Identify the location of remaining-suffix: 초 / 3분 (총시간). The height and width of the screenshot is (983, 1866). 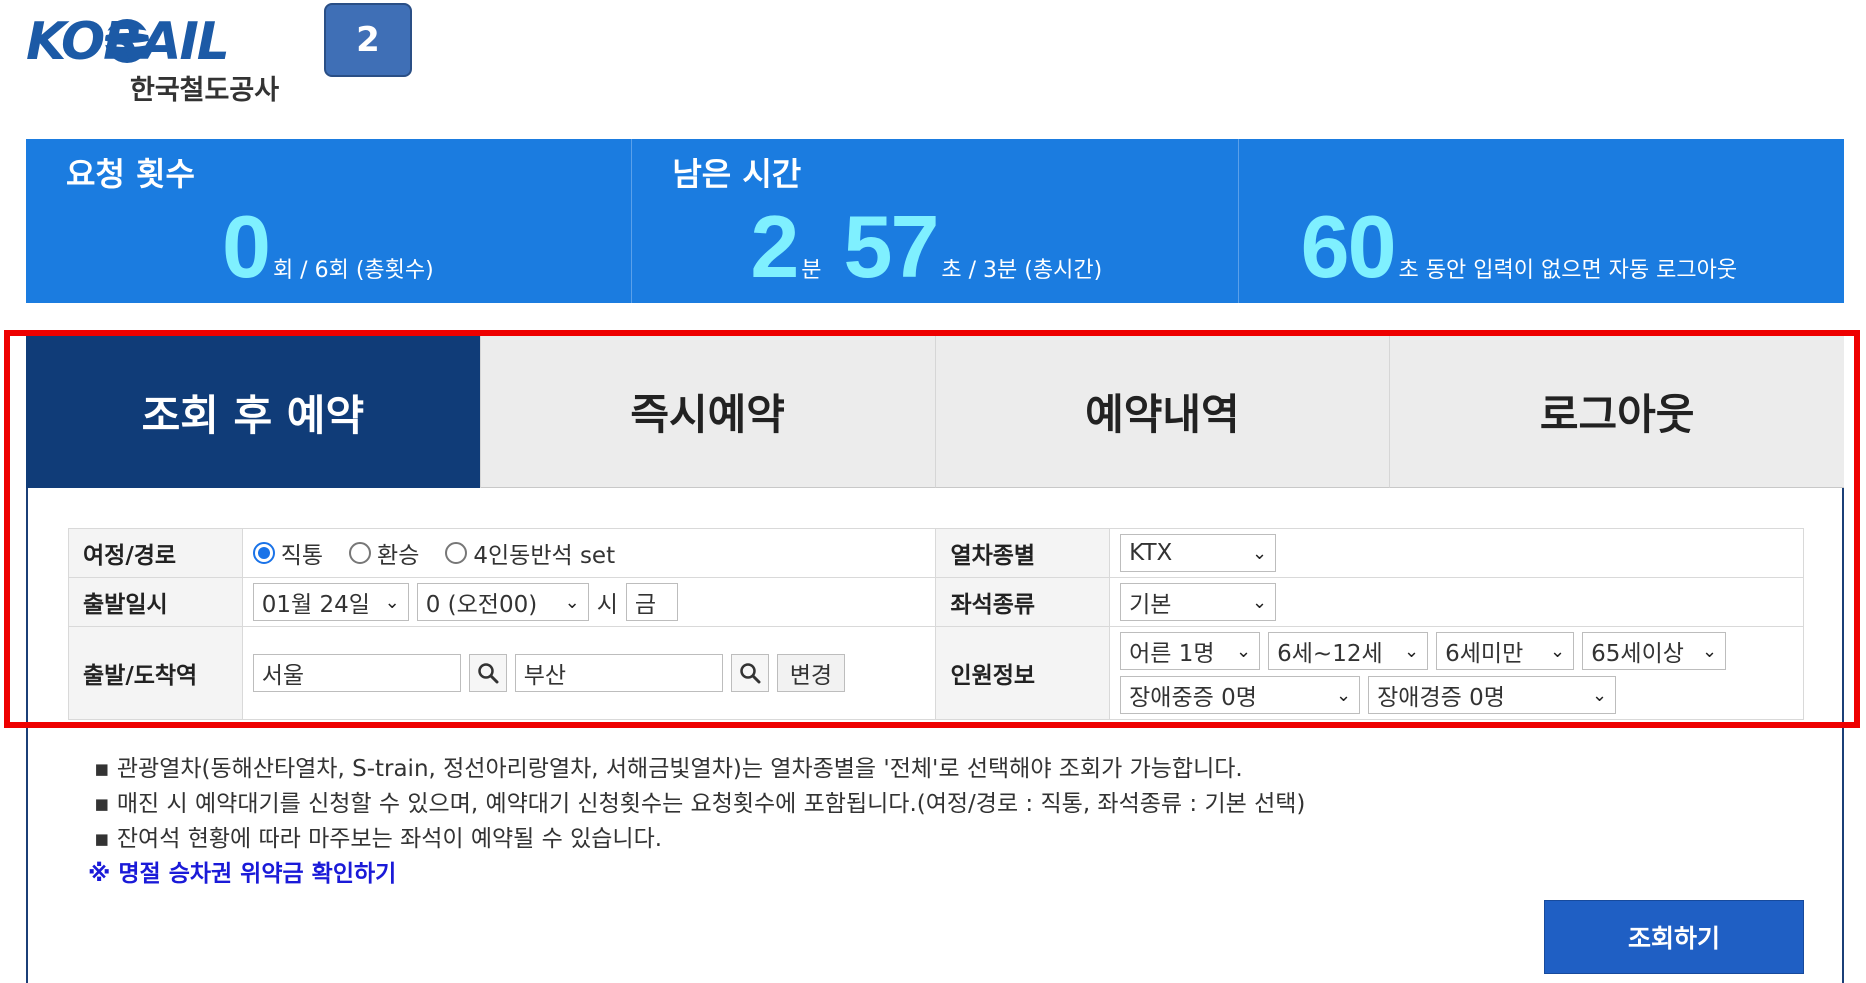
(1022, 270).